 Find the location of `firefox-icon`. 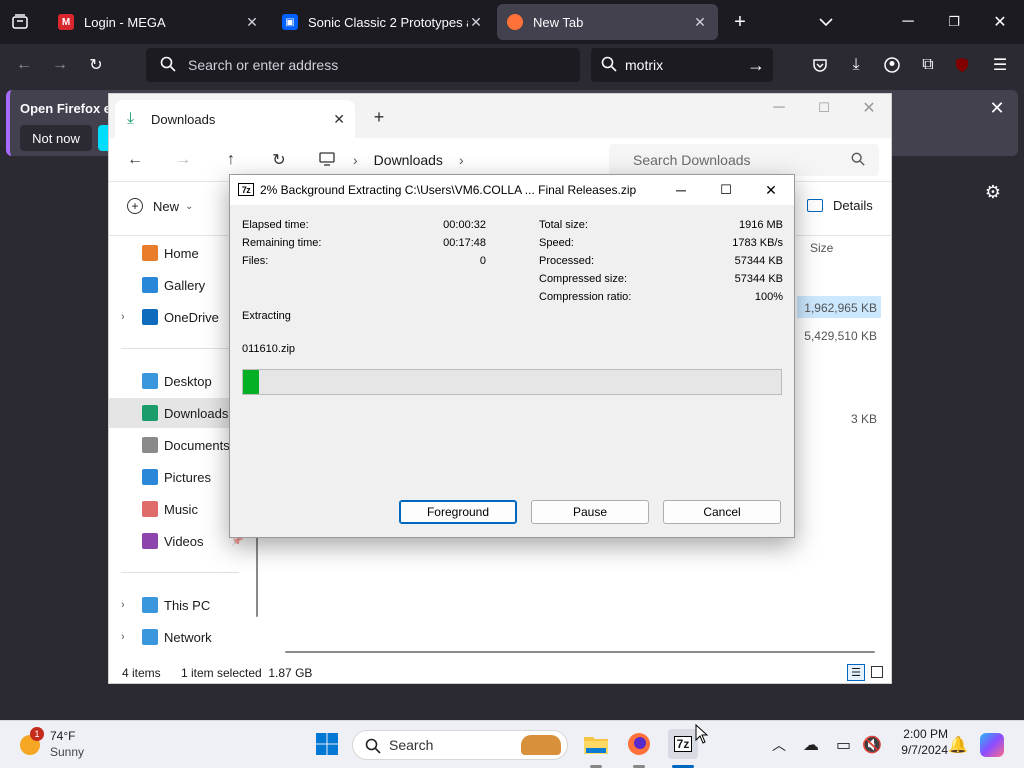

firefox-icon is located at coordinates (639, 744).